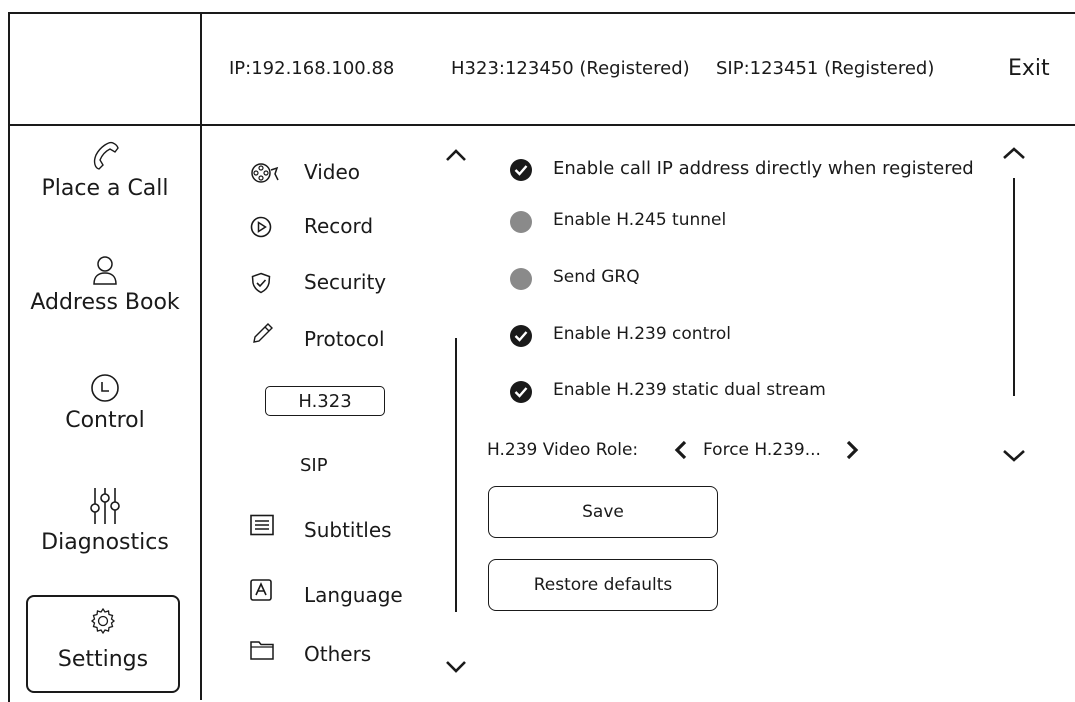  What do you see at coordinates (456, 155) in the screenshot?
I see `menu-scroll-up-icon` at bounding box center [456, 155].